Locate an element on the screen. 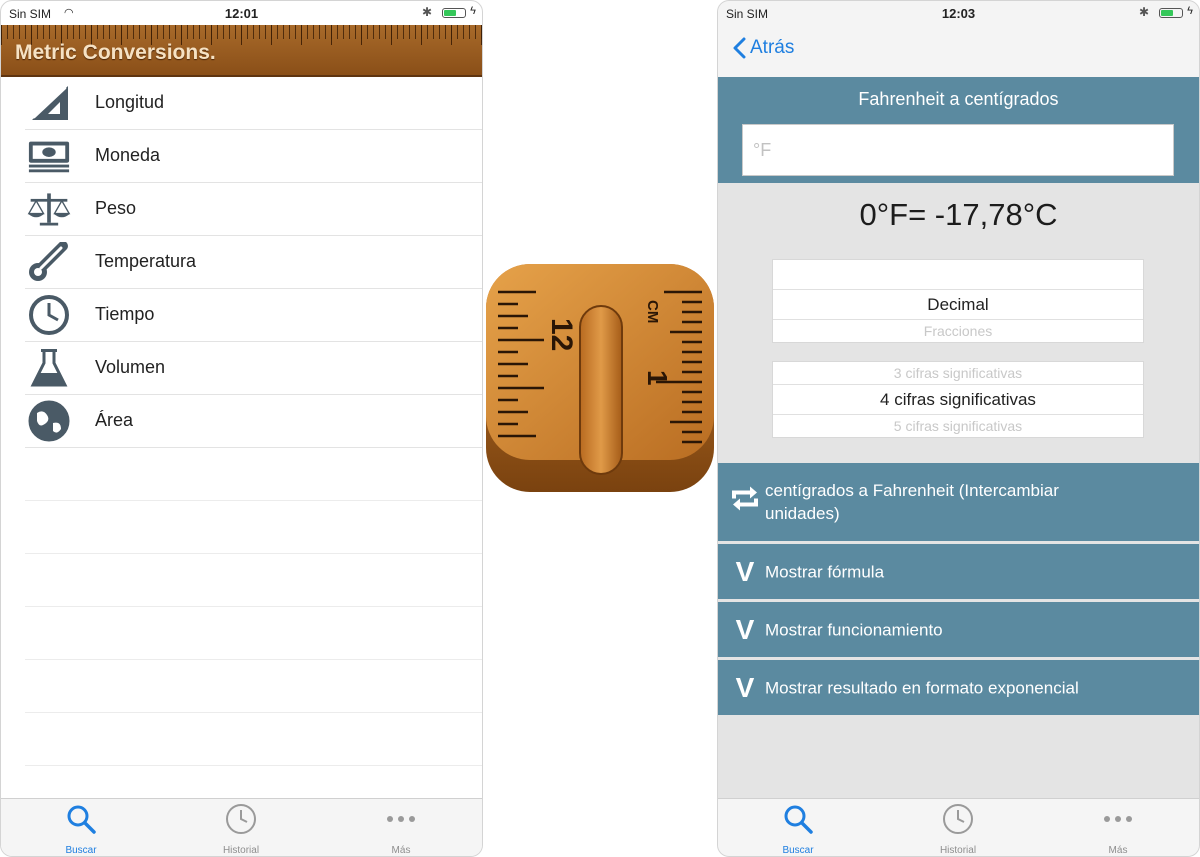  chevron-left-icon is located at coordinates (739, 48).